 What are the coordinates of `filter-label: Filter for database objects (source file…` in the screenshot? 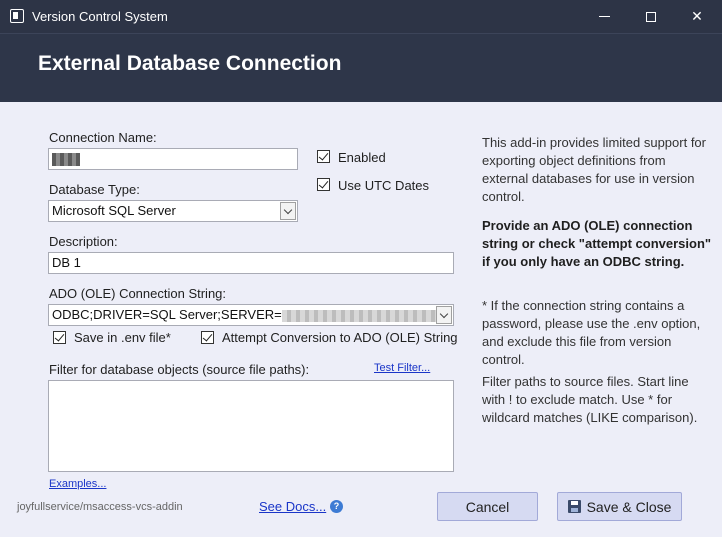 It's located at (179, 369).